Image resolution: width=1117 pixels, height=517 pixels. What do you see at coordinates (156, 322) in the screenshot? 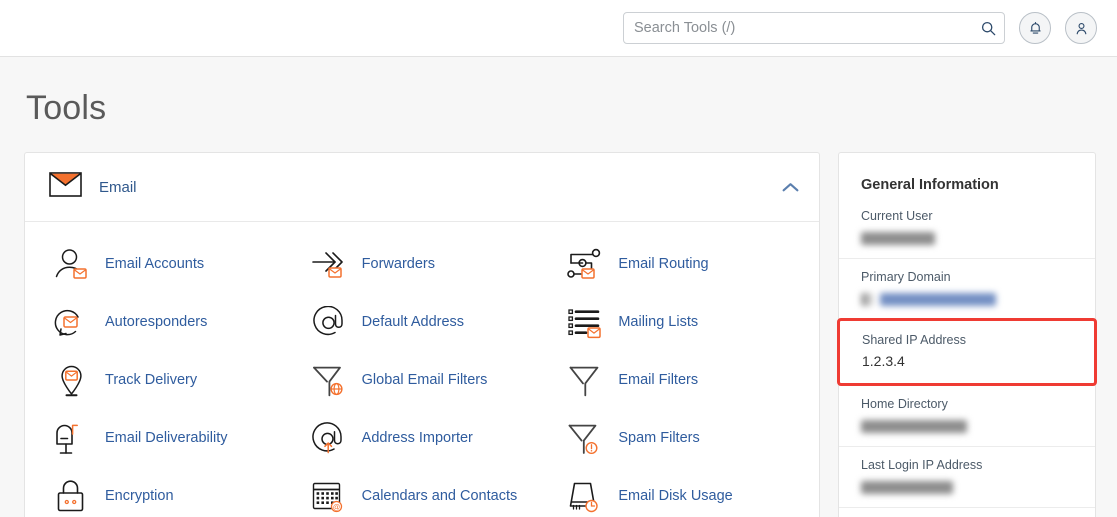
I see `tool-label: Autoresponders` at bounding box center [156, 322].